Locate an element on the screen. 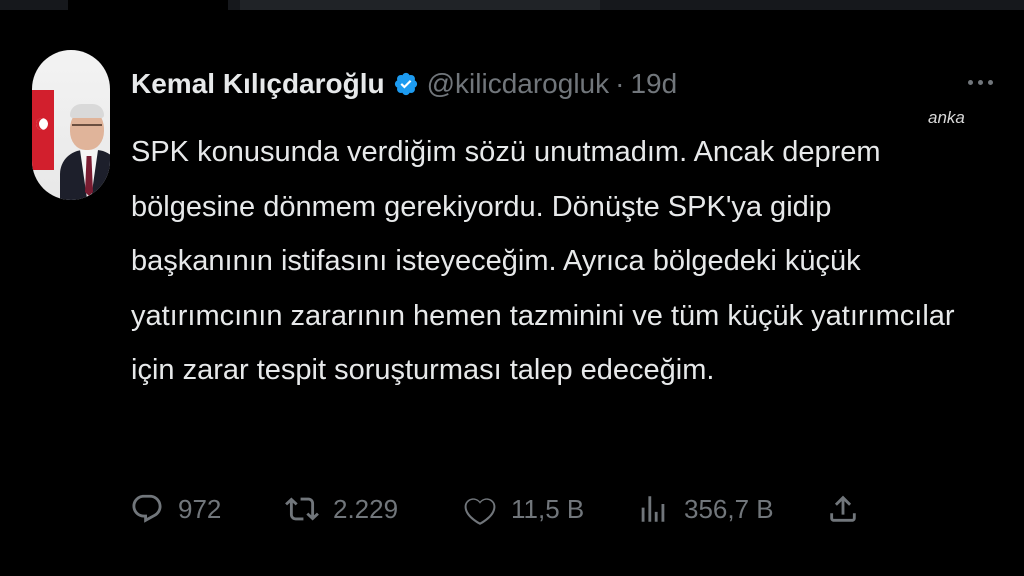  flag-graphic is located at coordinates (43, 130).